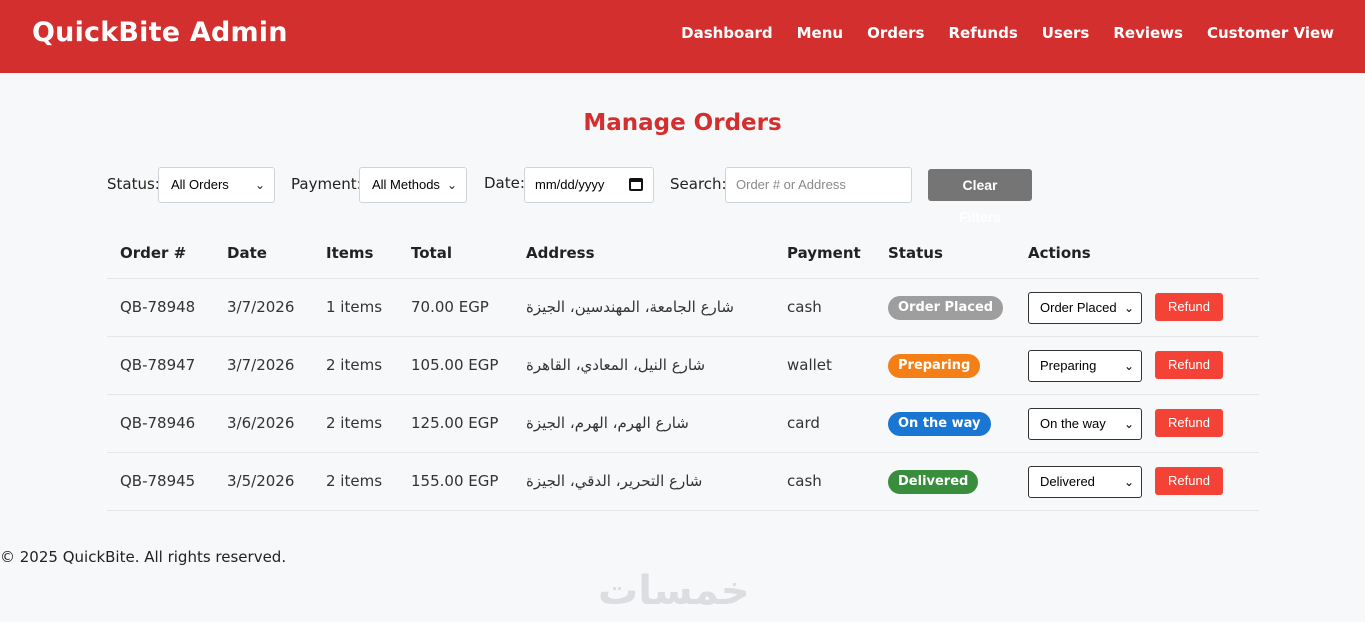 Image resolution: width=1365 pixels, height=622 pixels. What do you see at coordinates (698, 184) in the screenshot?
I see `search-label: Search:` at bounding box center [698, 184].